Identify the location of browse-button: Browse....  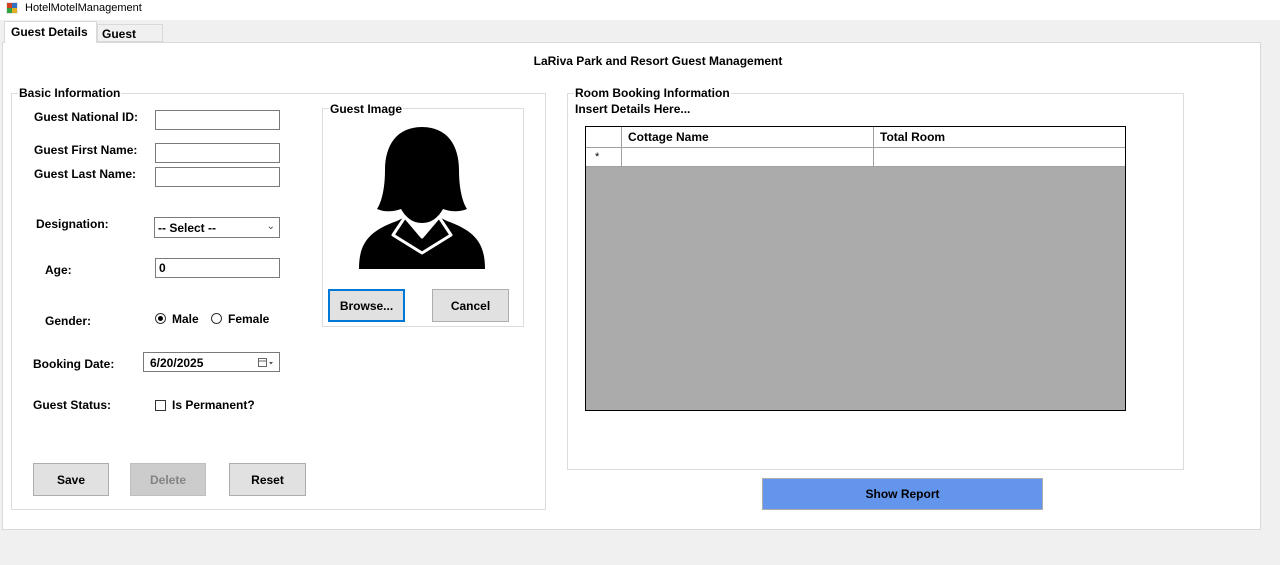
(366, 305).